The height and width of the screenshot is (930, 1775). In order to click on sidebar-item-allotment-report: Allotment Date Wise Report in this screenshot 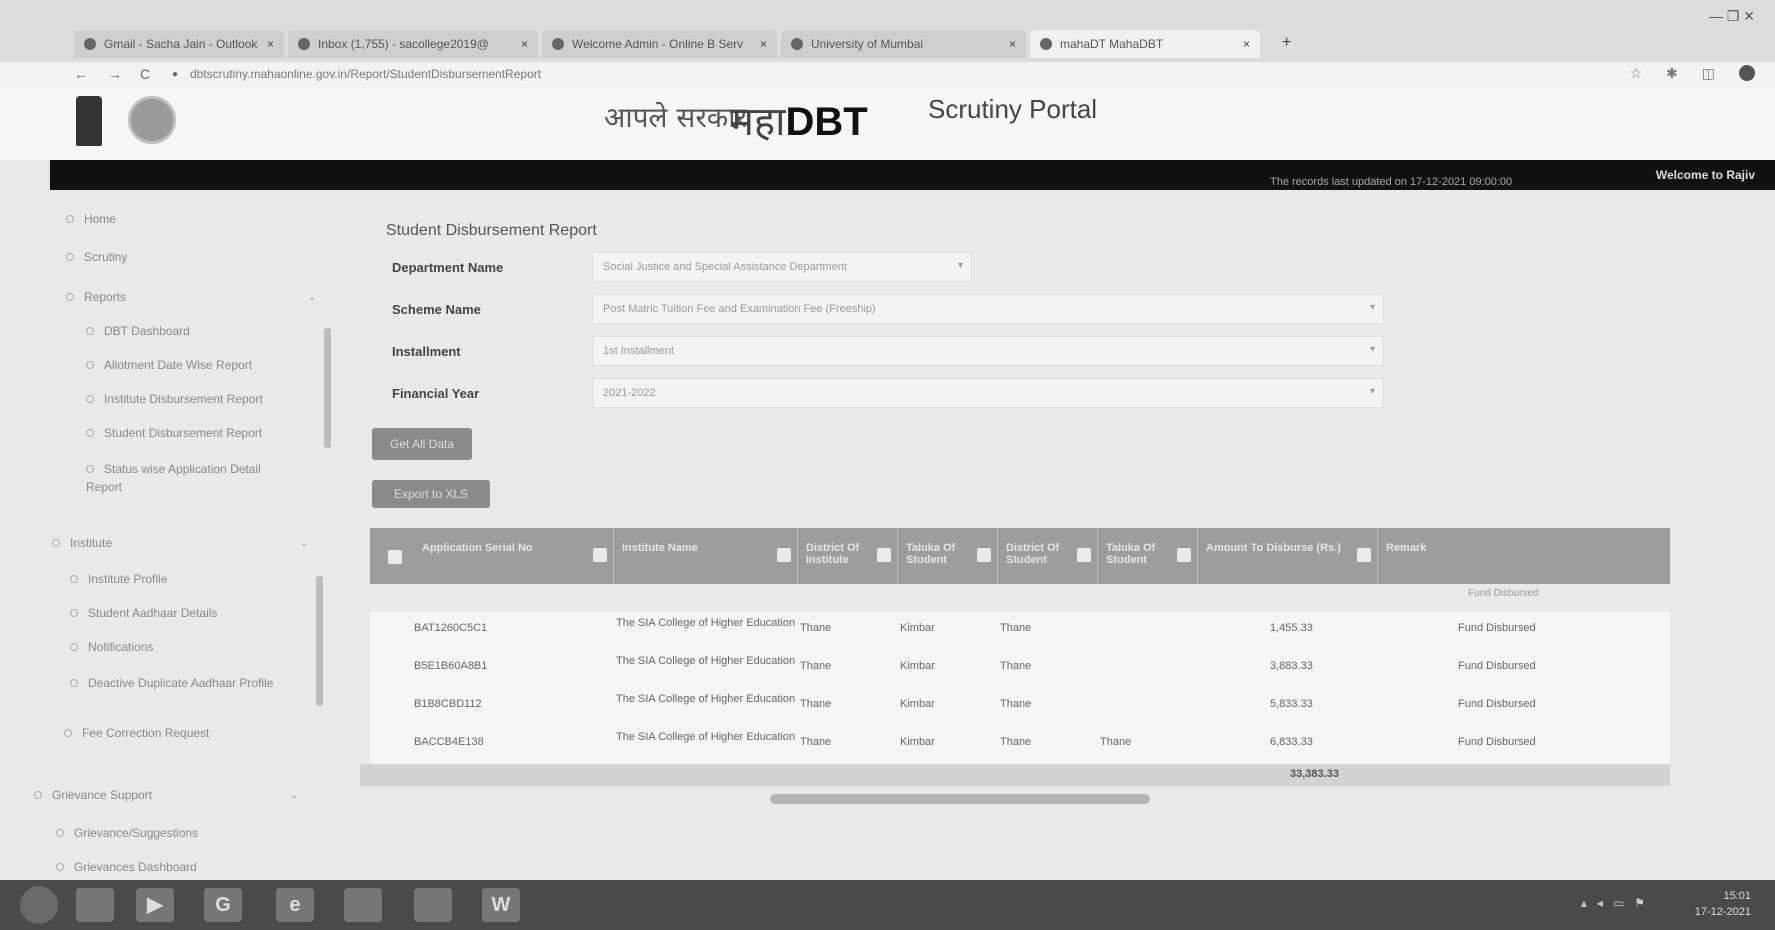, I will do `click(169, 365)`.